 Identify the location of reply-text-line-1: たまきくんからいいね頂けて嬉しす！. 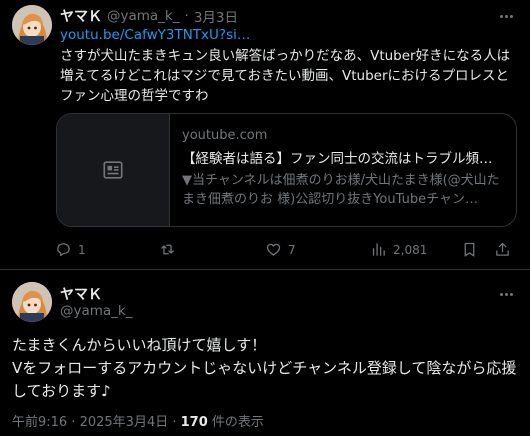
(139, 345).